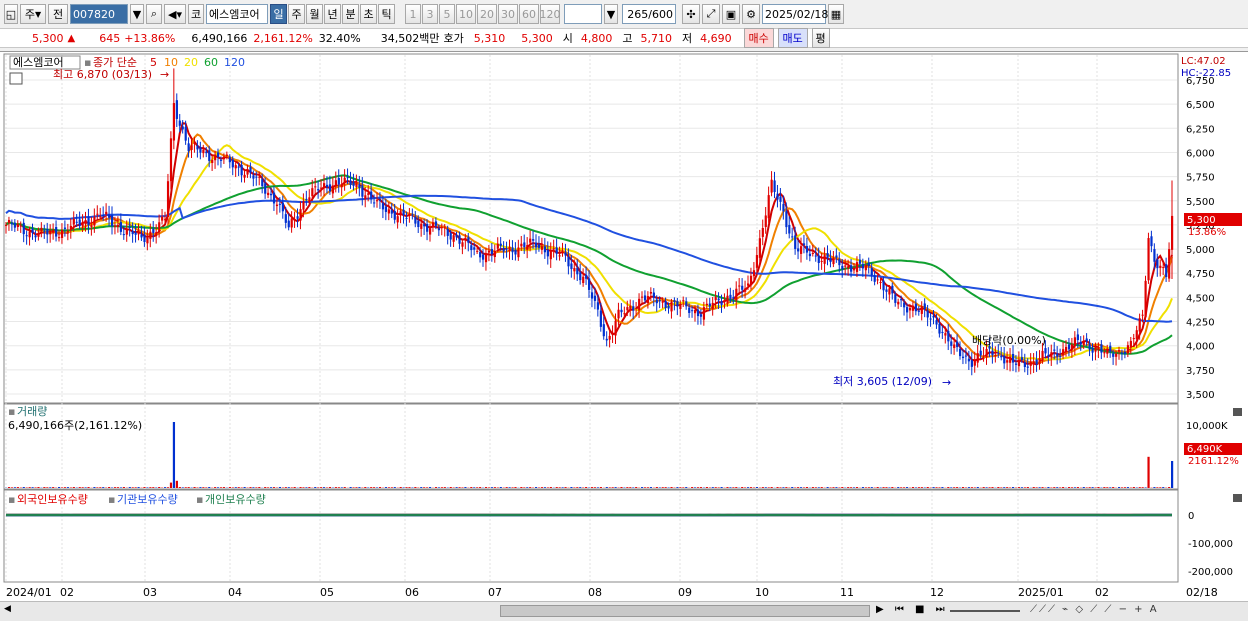  What do you see at coordinates (219, 38) in the screenshot?
I see `volume-value: 6,490,166` at bounding box center [219, 38].